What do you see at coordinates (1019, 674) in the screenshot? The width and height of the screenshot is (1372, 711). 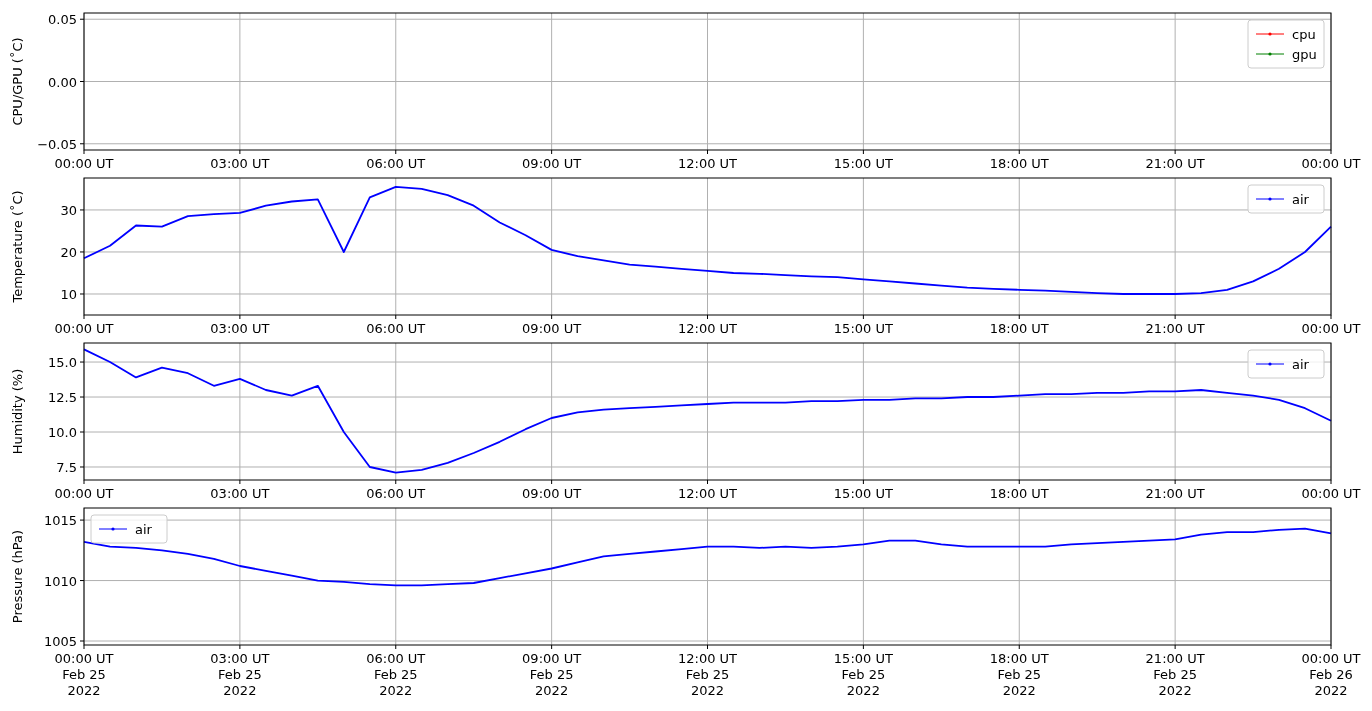 I see `axis-tick-label: 18:00 UT Feb 25 2022` at bounding box center [1019, 674].